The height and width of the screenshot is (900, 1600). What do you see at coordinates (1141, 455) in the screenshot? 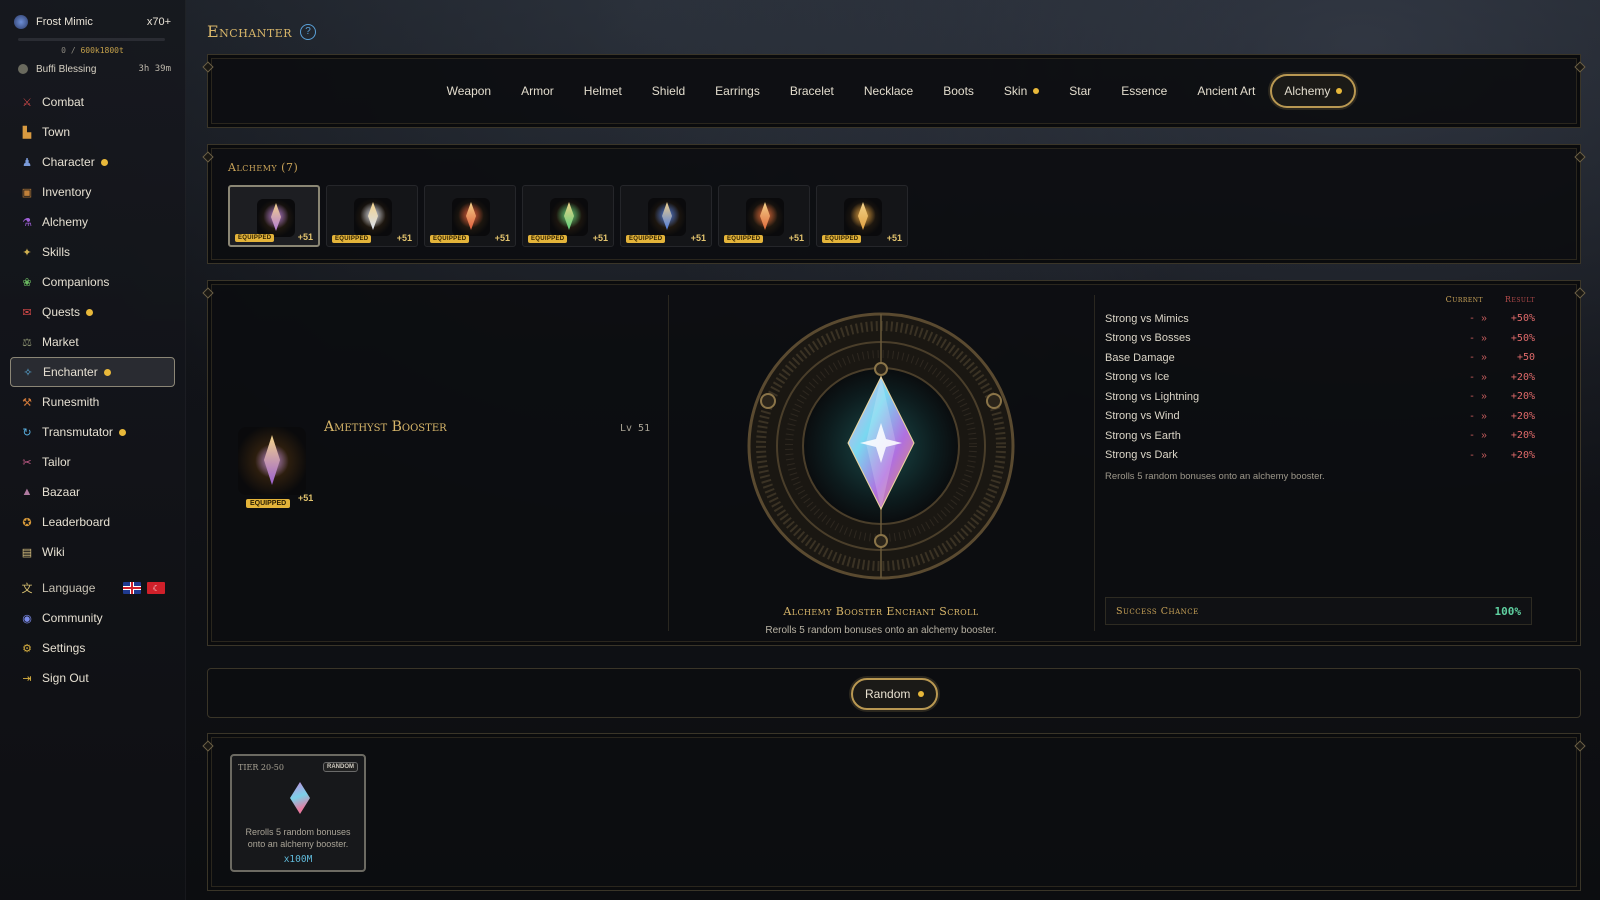
I see `stat-label: Strong vs Dark` at bounding box center [1141, 455].